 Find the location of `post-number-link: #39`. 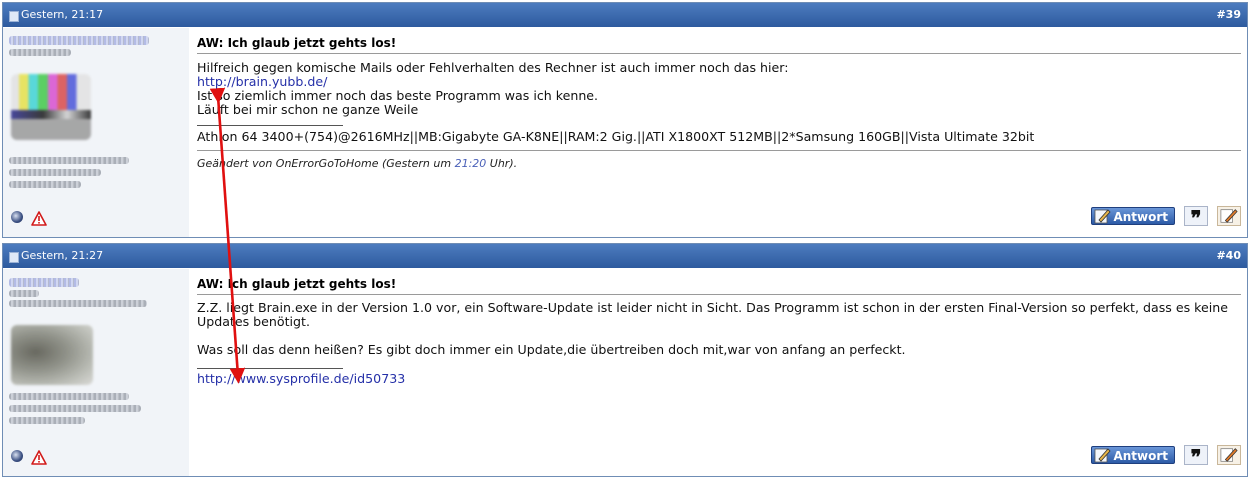

post-number-link: #39 is located at coordinates (1228, 15).